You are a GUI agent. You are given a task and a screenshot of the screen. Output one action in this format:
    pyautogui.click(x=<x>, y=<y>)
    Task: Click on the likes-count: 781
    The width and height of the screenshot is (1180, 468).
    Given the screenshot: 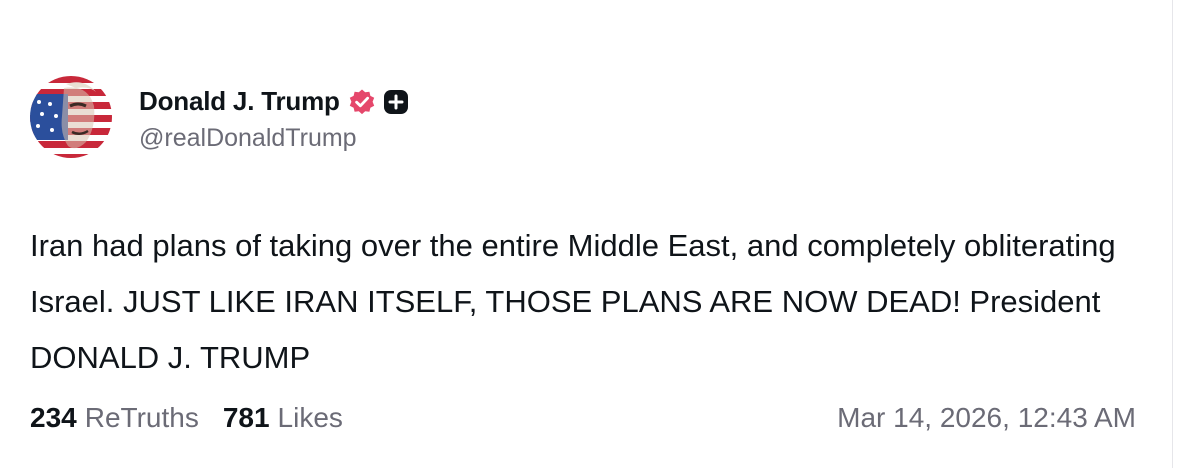 What is the action you would take?
    pyautogui.click(x=246, y=417)
    